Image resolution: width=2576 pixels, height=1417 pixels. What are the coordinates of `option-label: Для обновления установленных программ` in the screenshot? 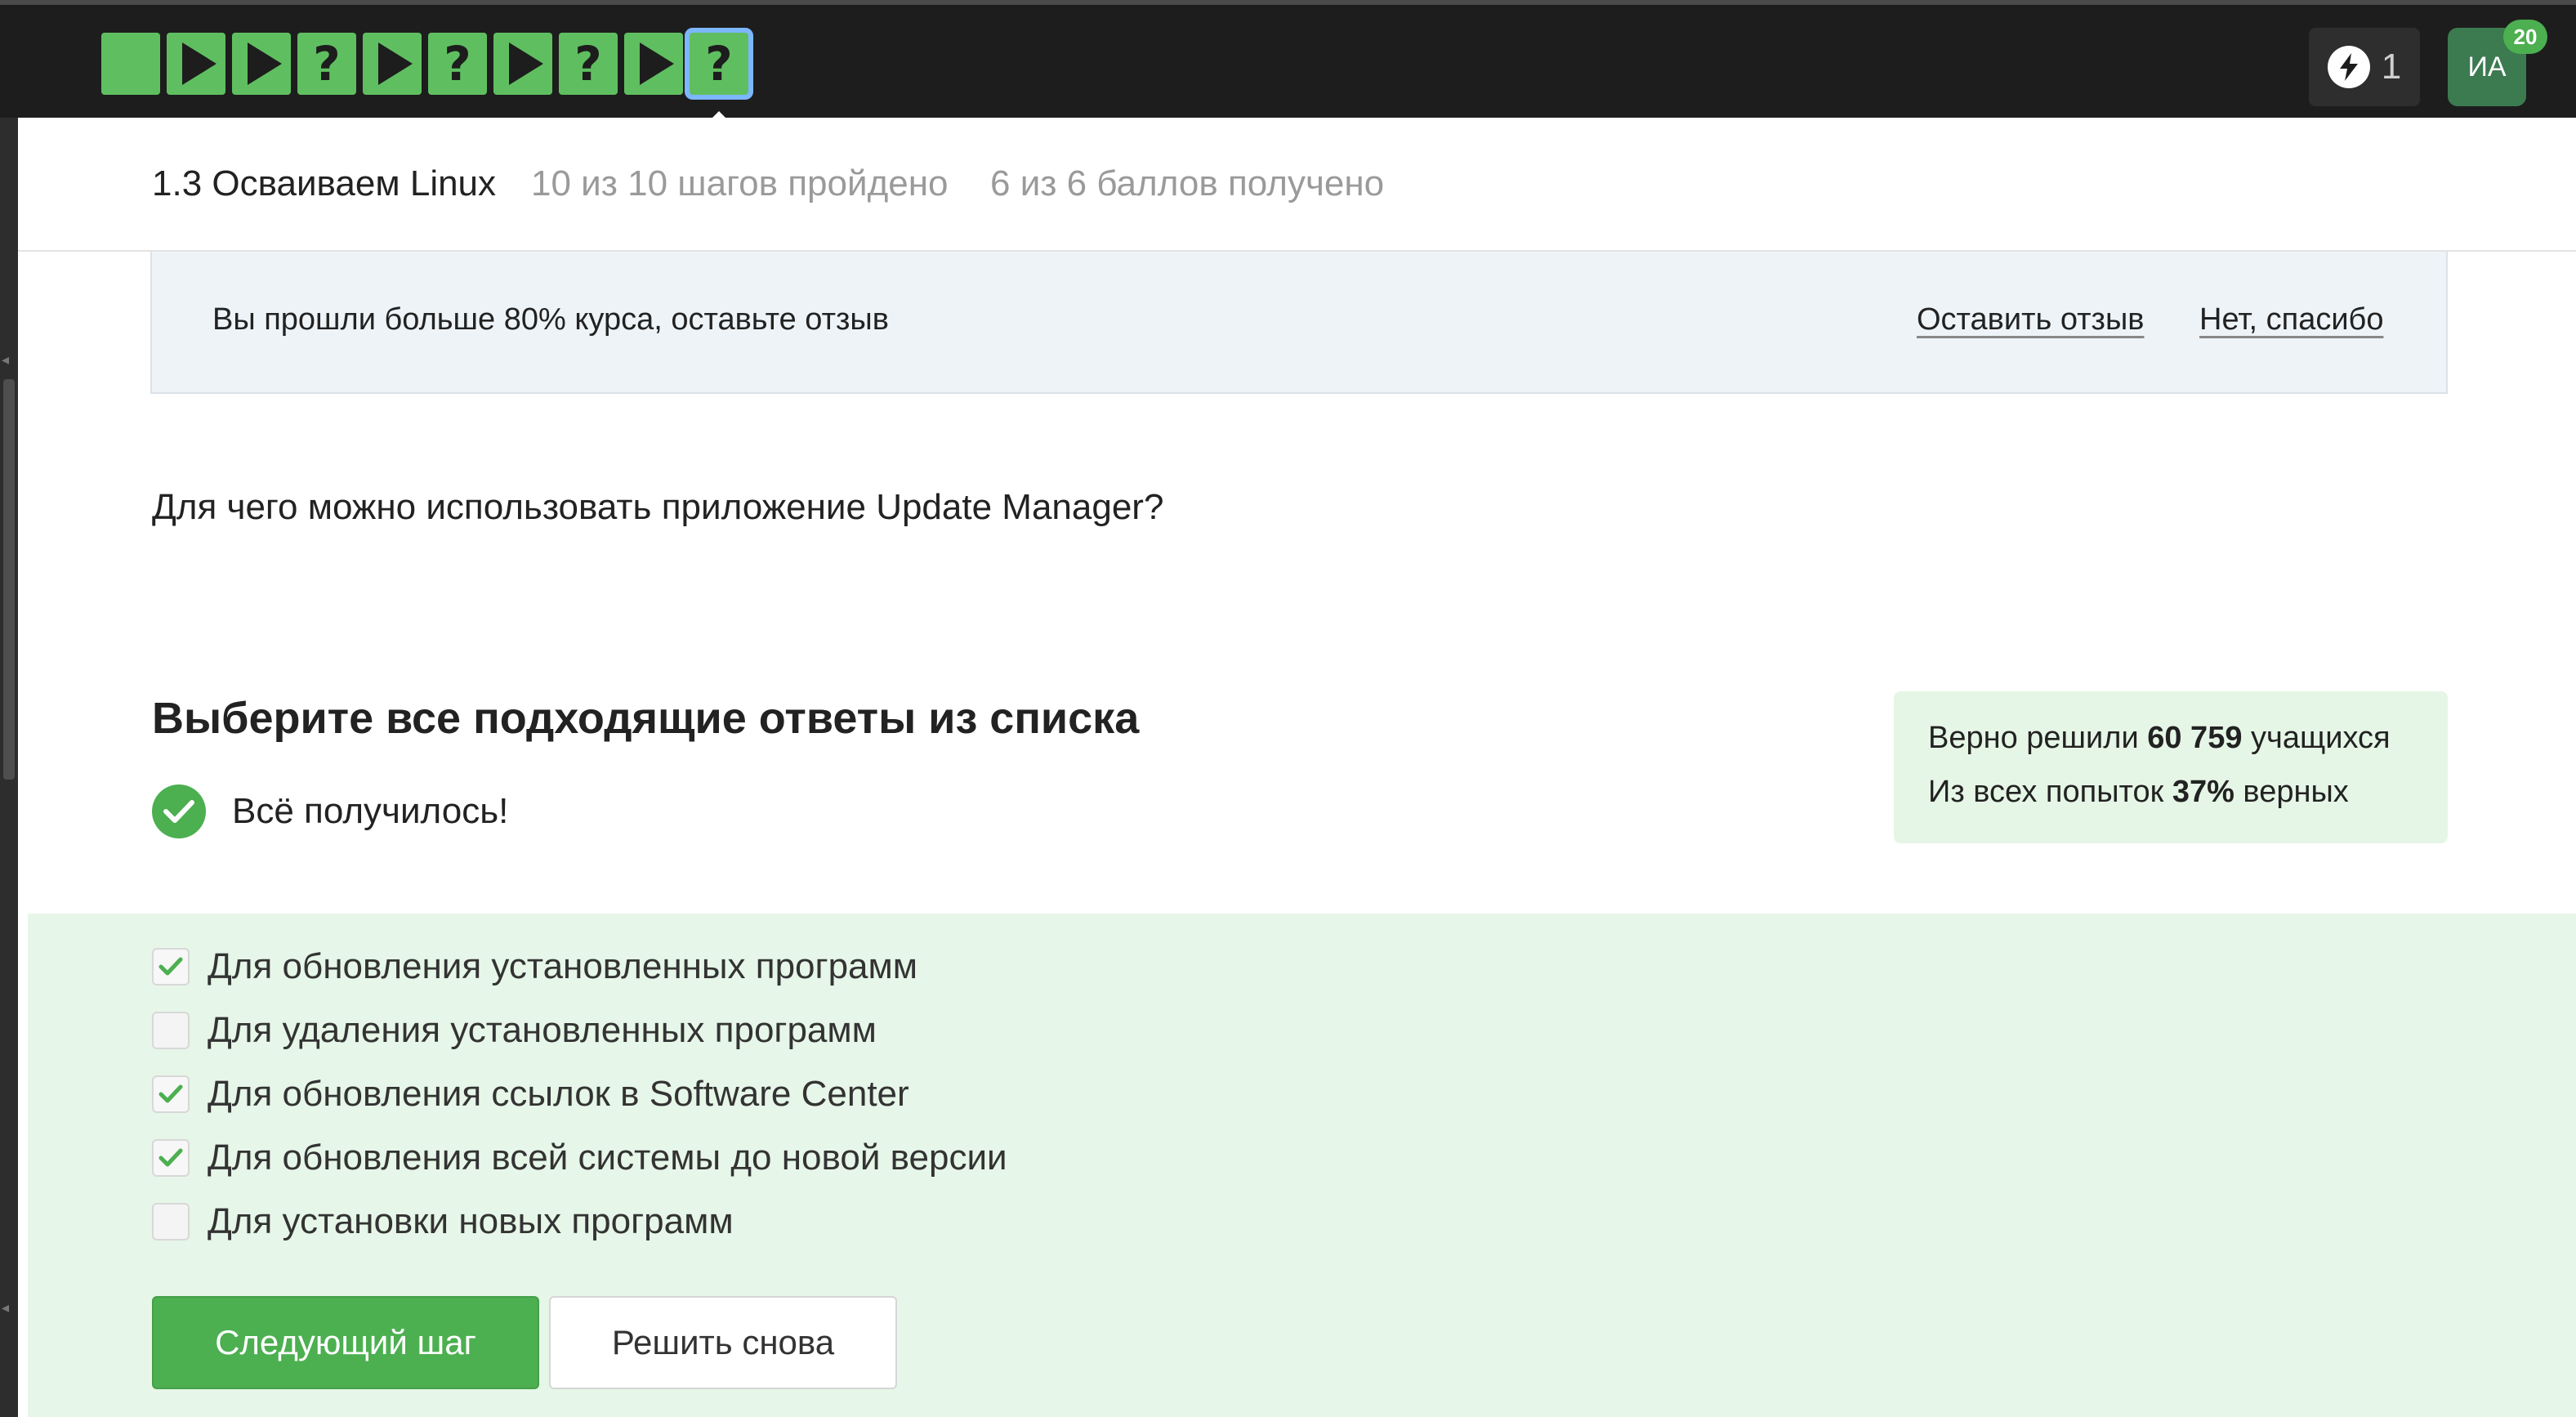 It's located at (563, 966).